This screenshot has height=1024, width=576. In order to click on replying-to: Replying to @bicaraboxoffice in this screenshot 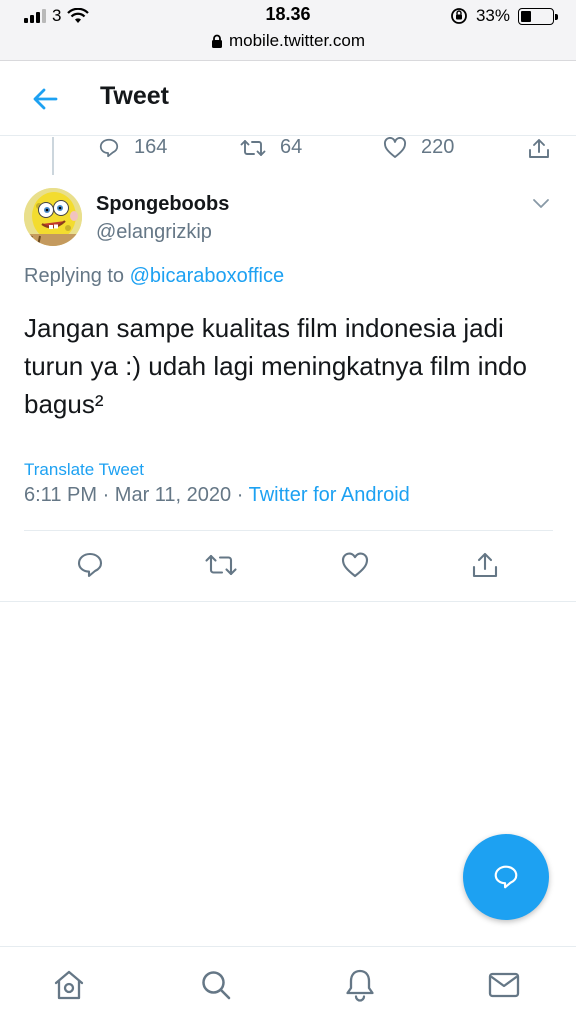, I will do `click(154, 276)`.